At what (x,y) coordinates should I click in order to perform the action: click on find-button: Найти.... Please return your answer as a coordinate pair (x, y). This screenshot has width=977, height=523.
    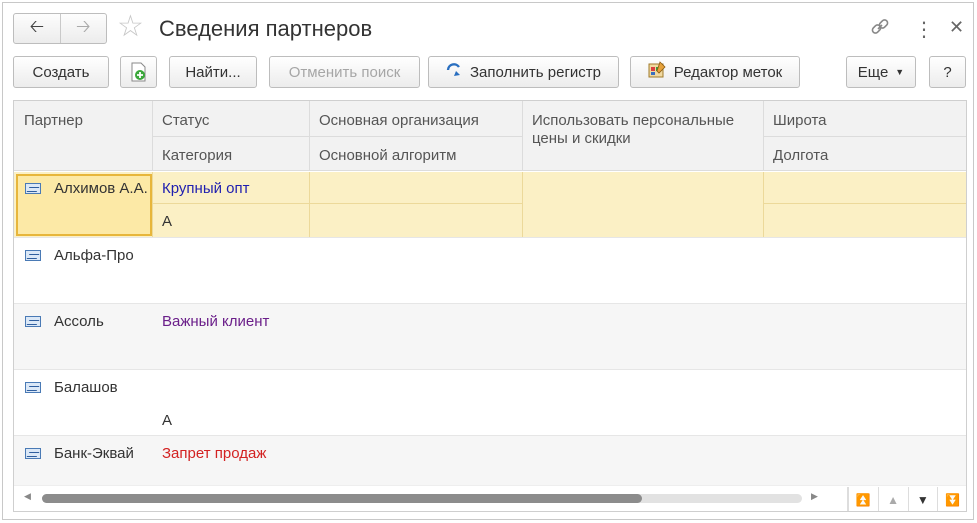
    Looking at the image, I should click on (213, 72).